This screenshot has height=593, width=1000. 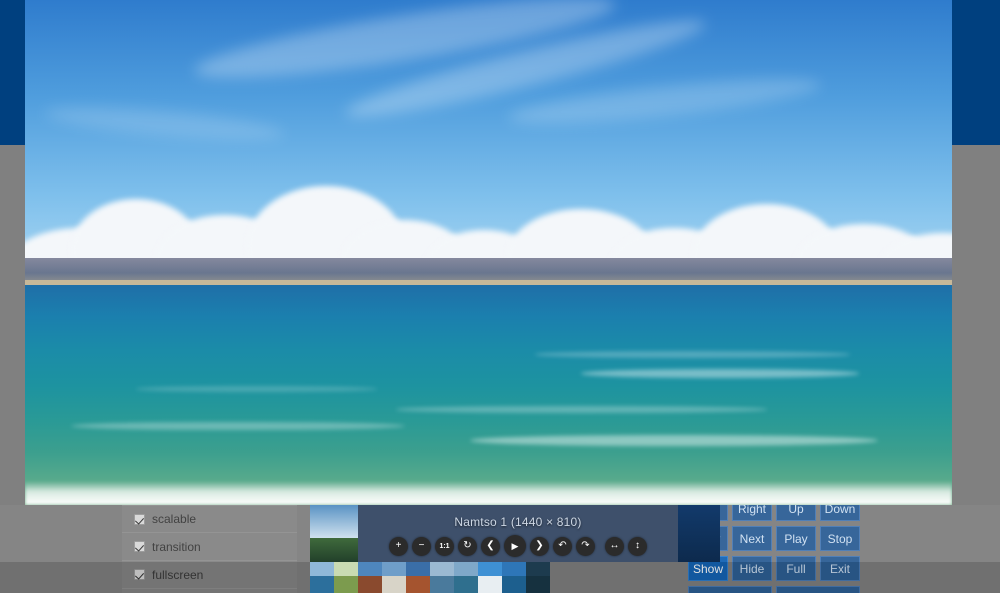 What do you see at coordinates (774, 538) in the screenshot?
I see `control-row: Prev Next Play Stop` at bounding box center [774, 538].